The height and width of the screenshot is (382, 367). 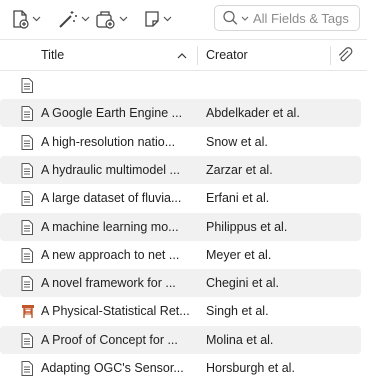 What do you see at coordinates (21, 19) in the screenshot?
I see `new-item-icon` at bounding box center [21, 19].